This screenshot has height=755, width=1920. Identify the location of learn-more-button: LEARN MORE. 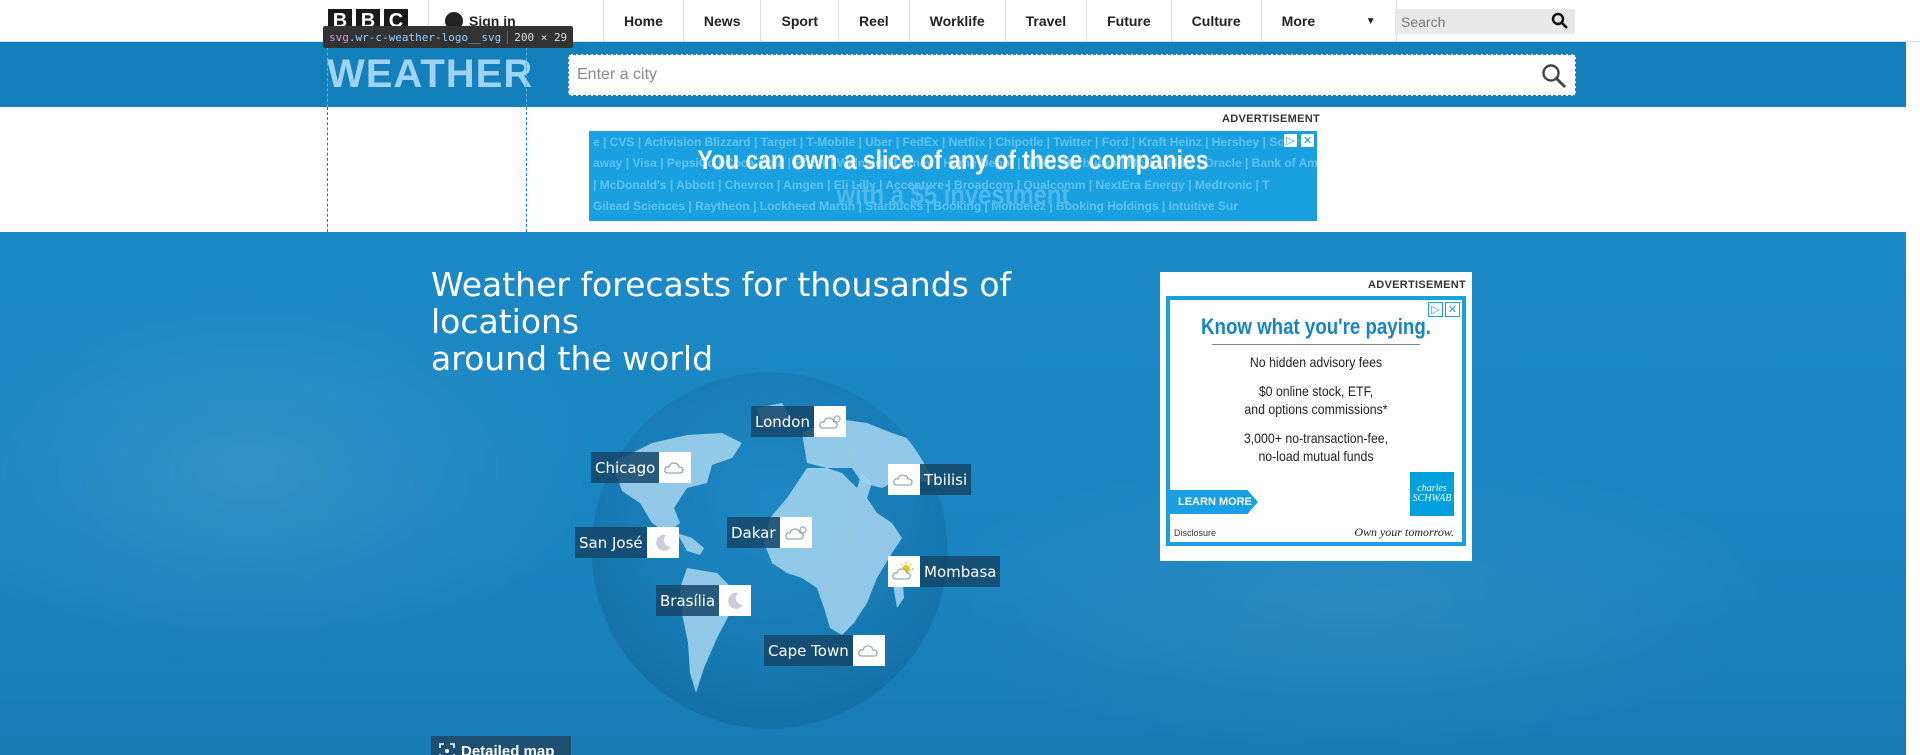
(1214, 502).